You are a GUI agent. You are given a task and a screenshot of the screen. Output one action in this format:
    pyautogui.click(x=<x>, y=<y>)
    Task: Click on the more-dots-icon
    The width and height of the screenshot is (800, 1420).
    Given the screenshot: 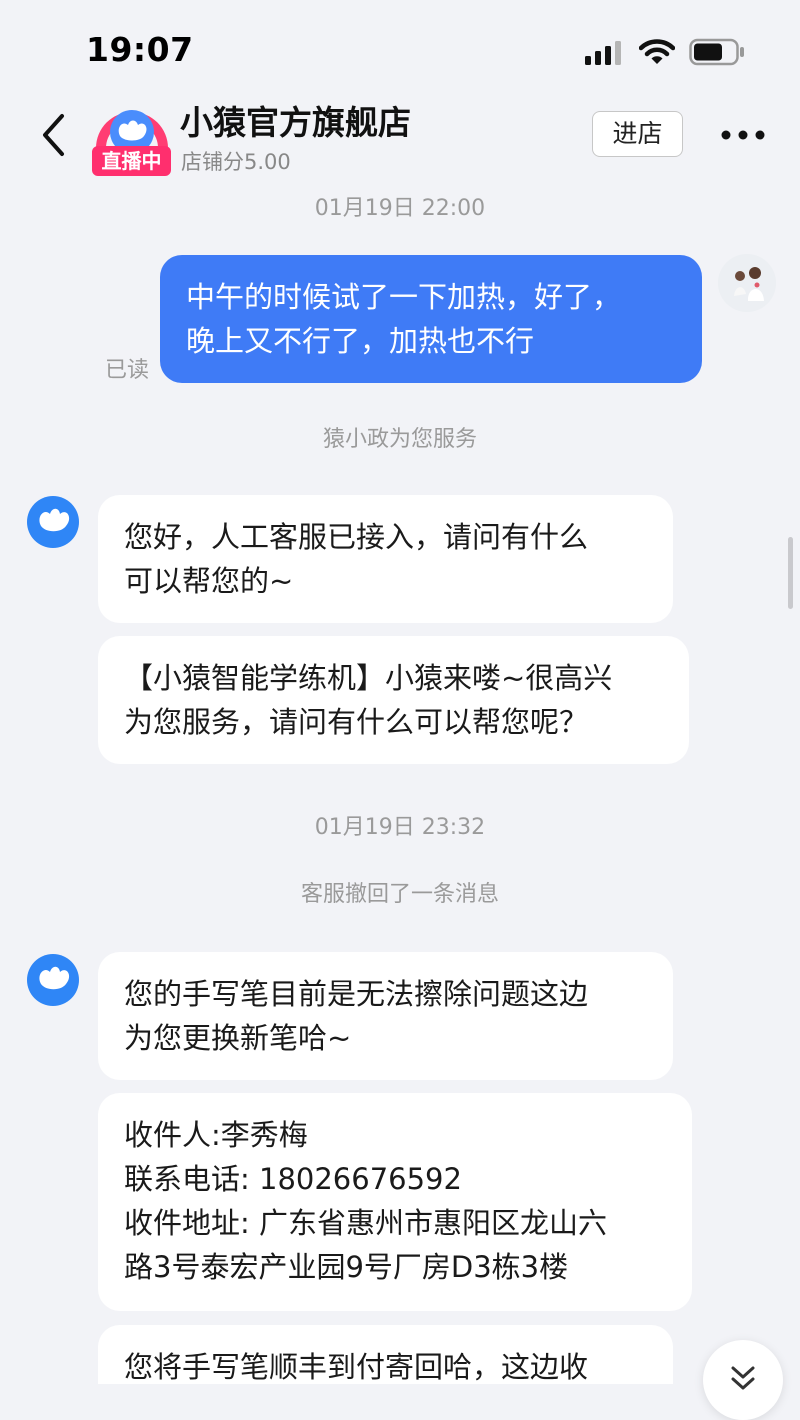 What is the action you would take?
    pyautogui.click(x=743, y=135)
    